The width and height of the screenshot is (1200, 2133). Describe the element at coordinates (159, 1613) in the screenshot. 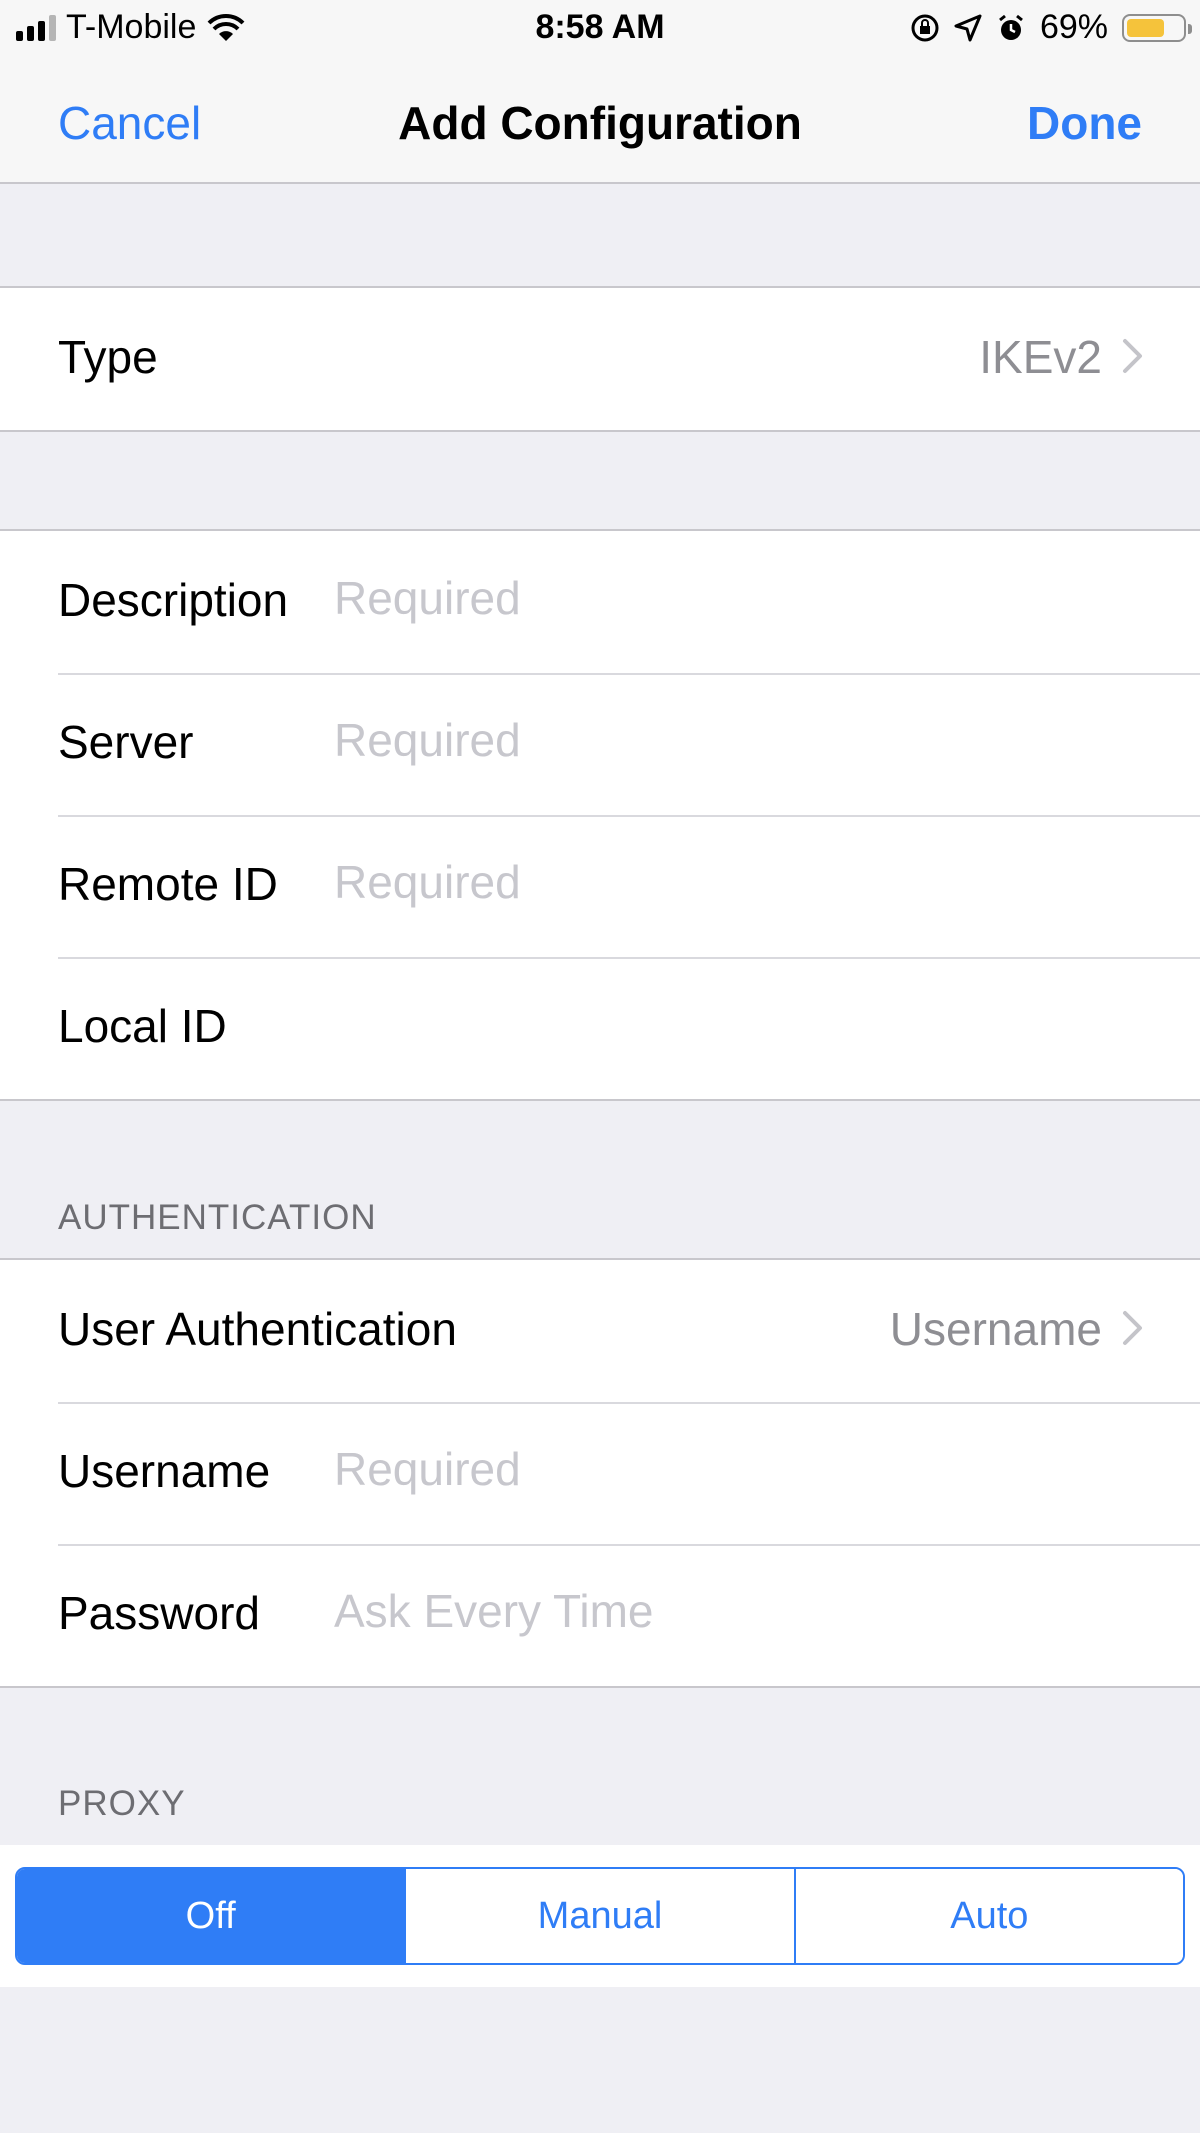

I see `password-label: Password` at that location.